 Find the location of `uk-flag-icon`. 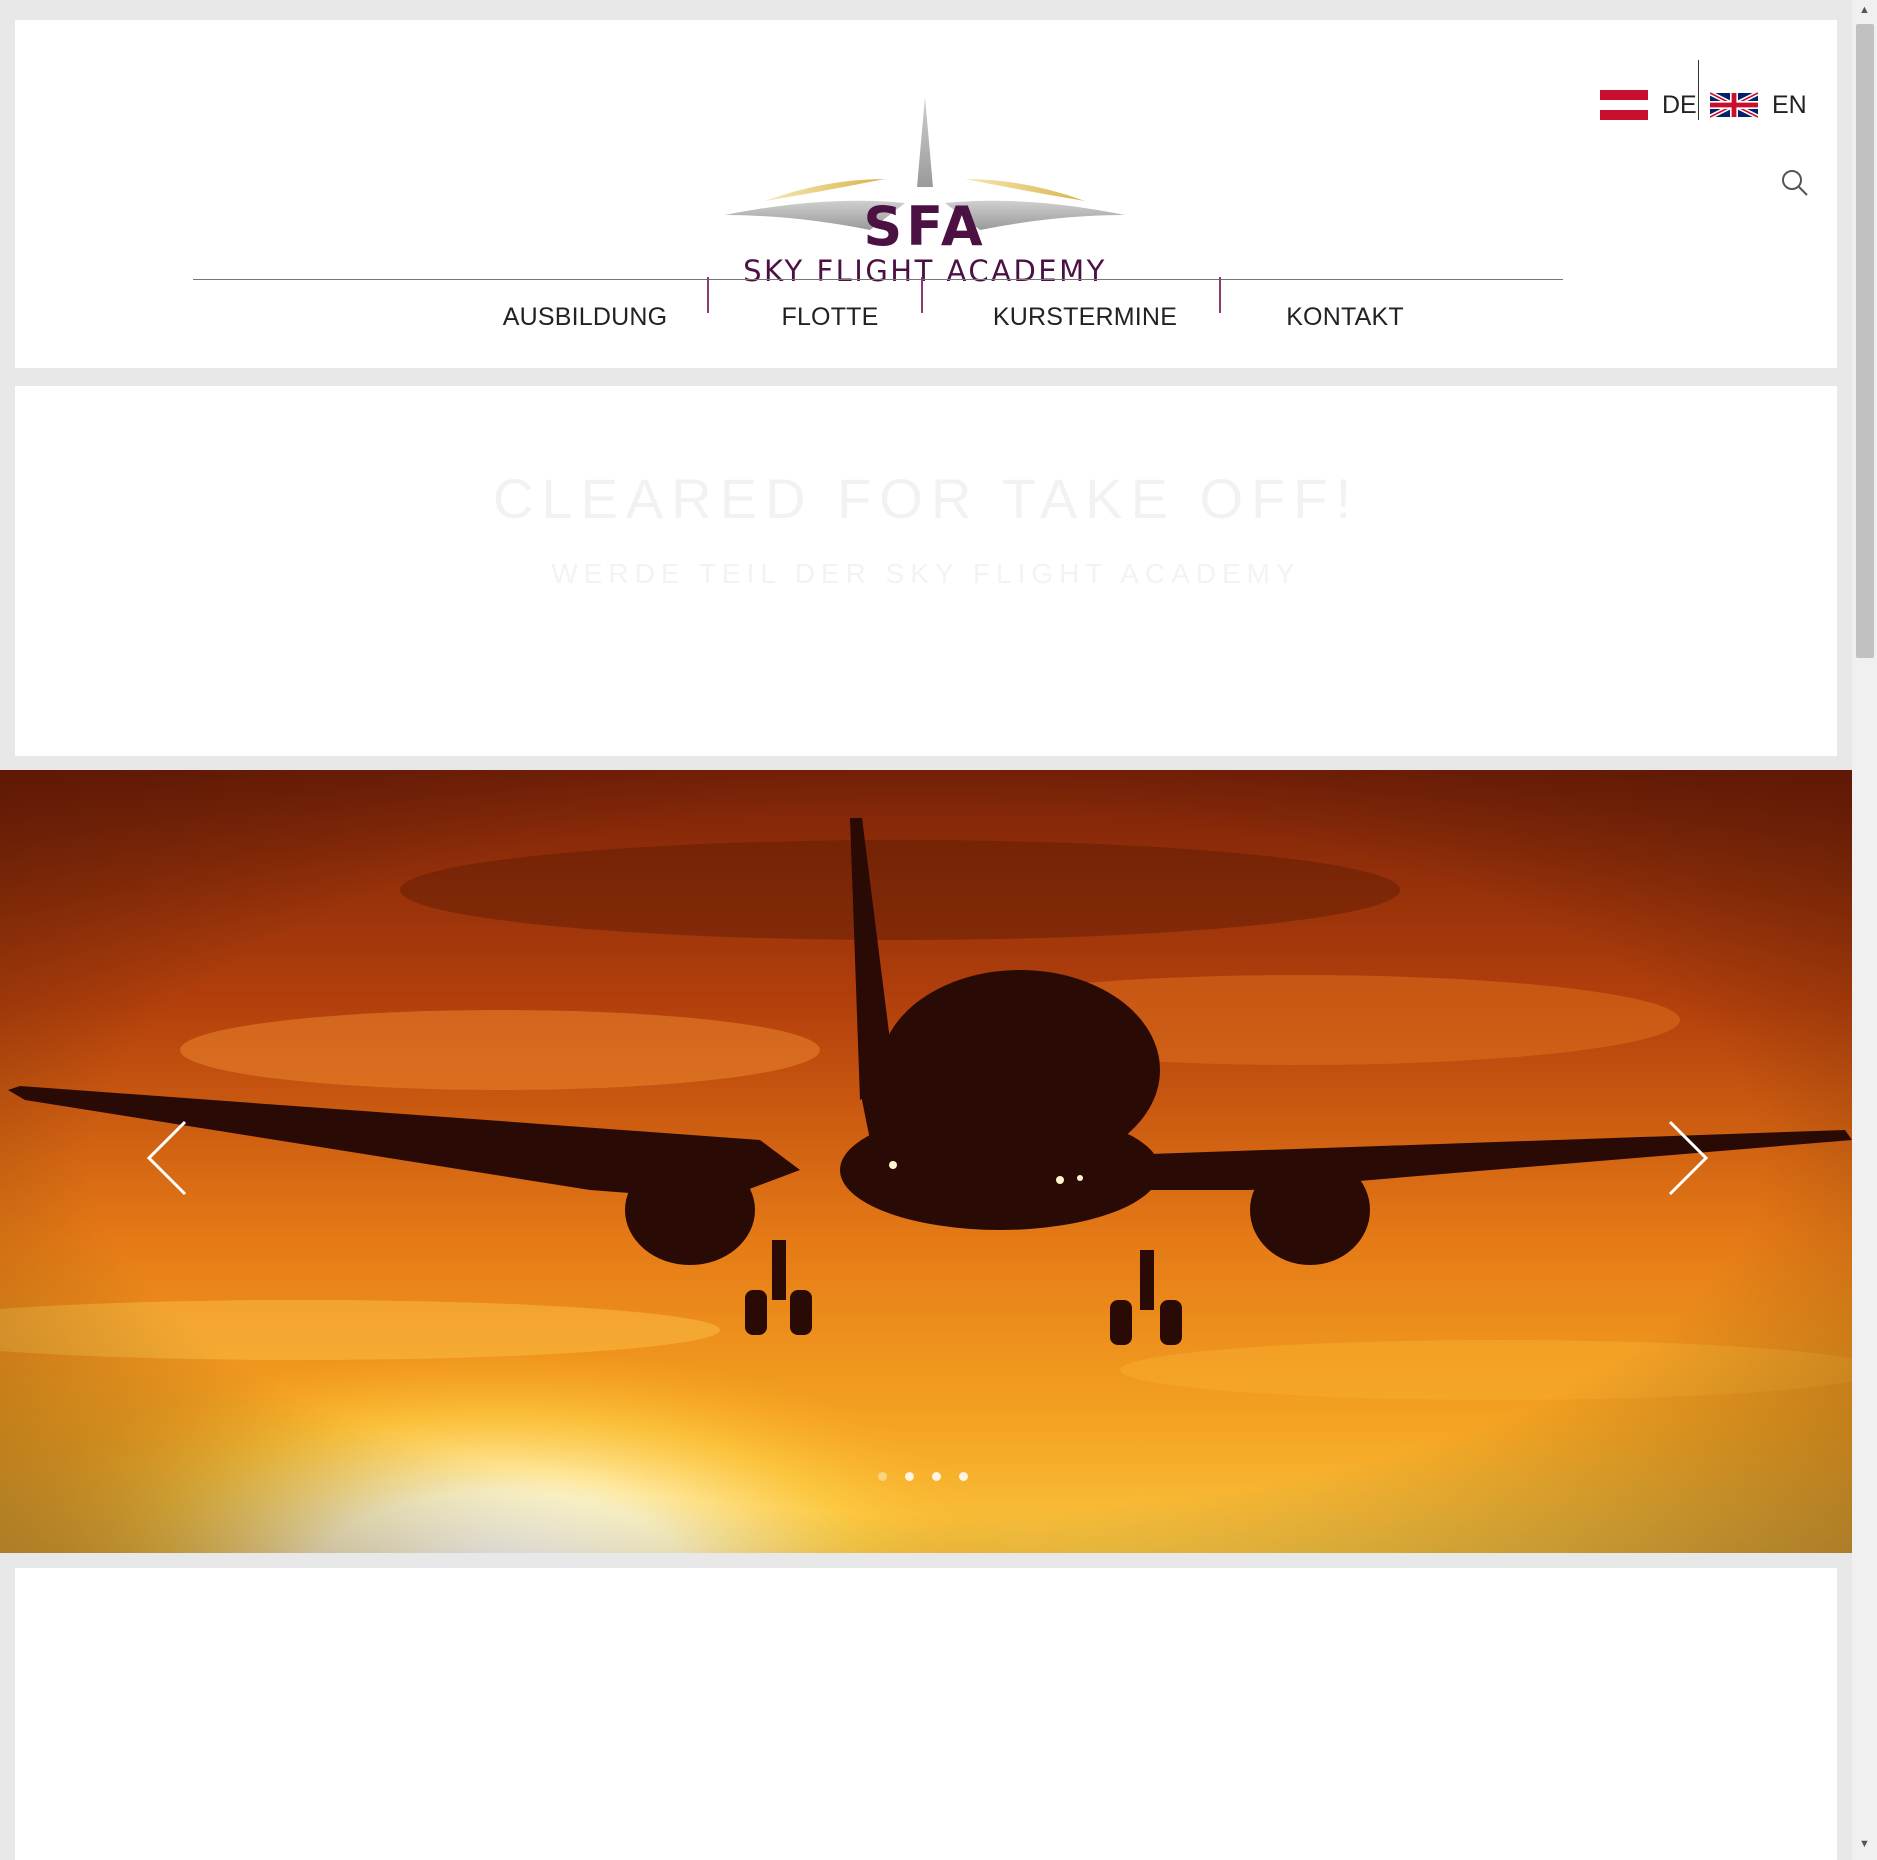

uk-flag-icon is located at coordinates (1734, 105).